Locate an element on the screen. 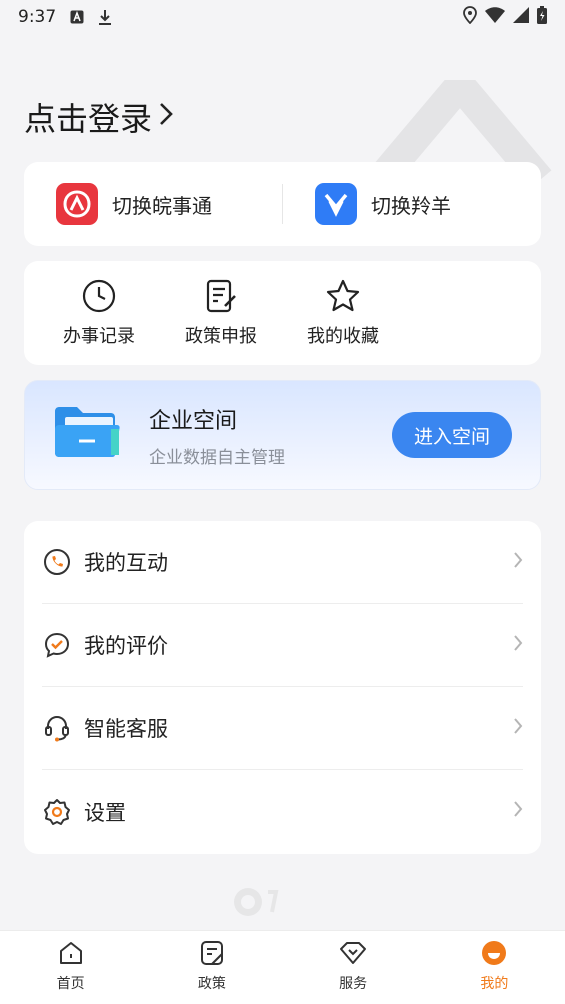 This screenshot has height=1004, width=565. footer-logo is located at coordinates (260, 904).